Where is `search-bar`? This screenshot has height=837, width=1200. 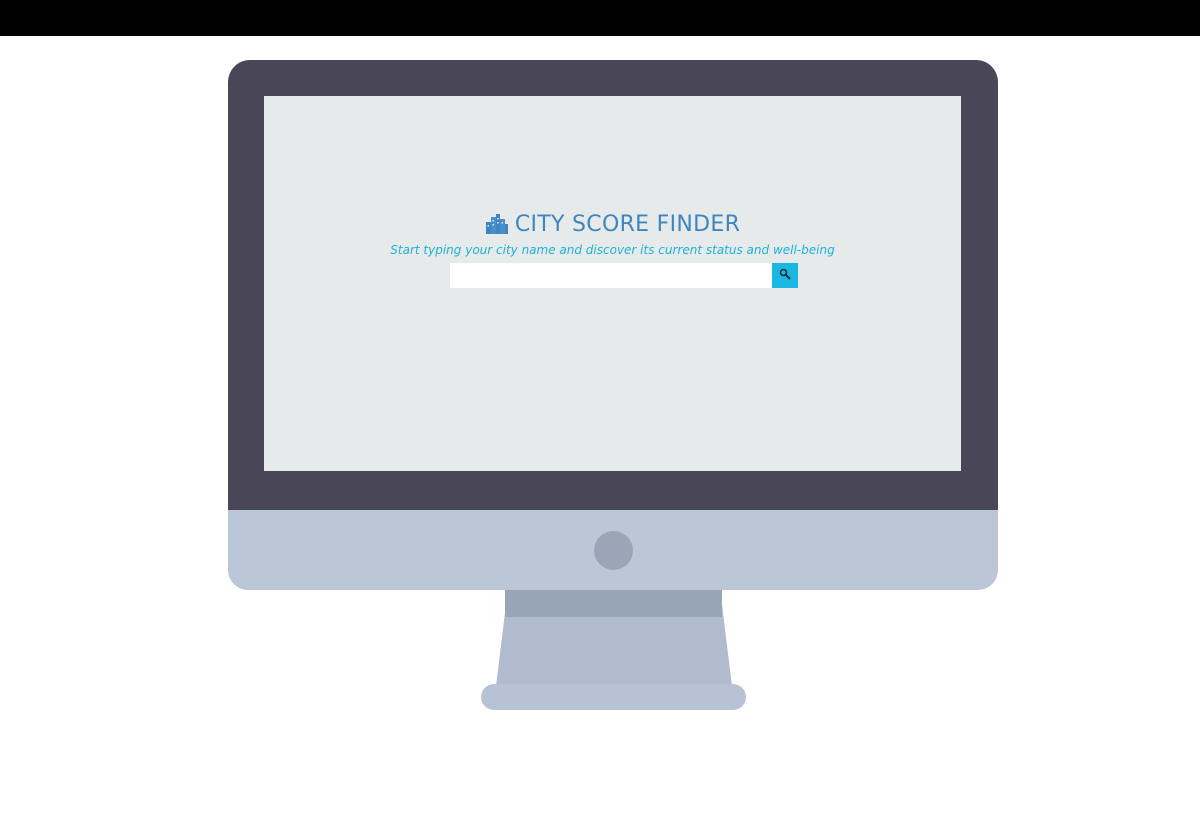 search-bar is located at coordinates (624, 275).